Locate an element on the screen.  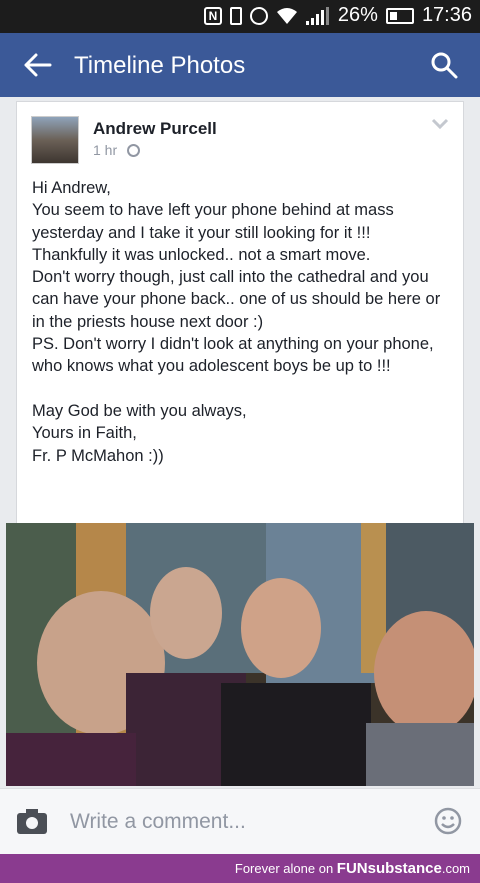
post-author: Andrew Purcell is located at coordinates (155, 129).